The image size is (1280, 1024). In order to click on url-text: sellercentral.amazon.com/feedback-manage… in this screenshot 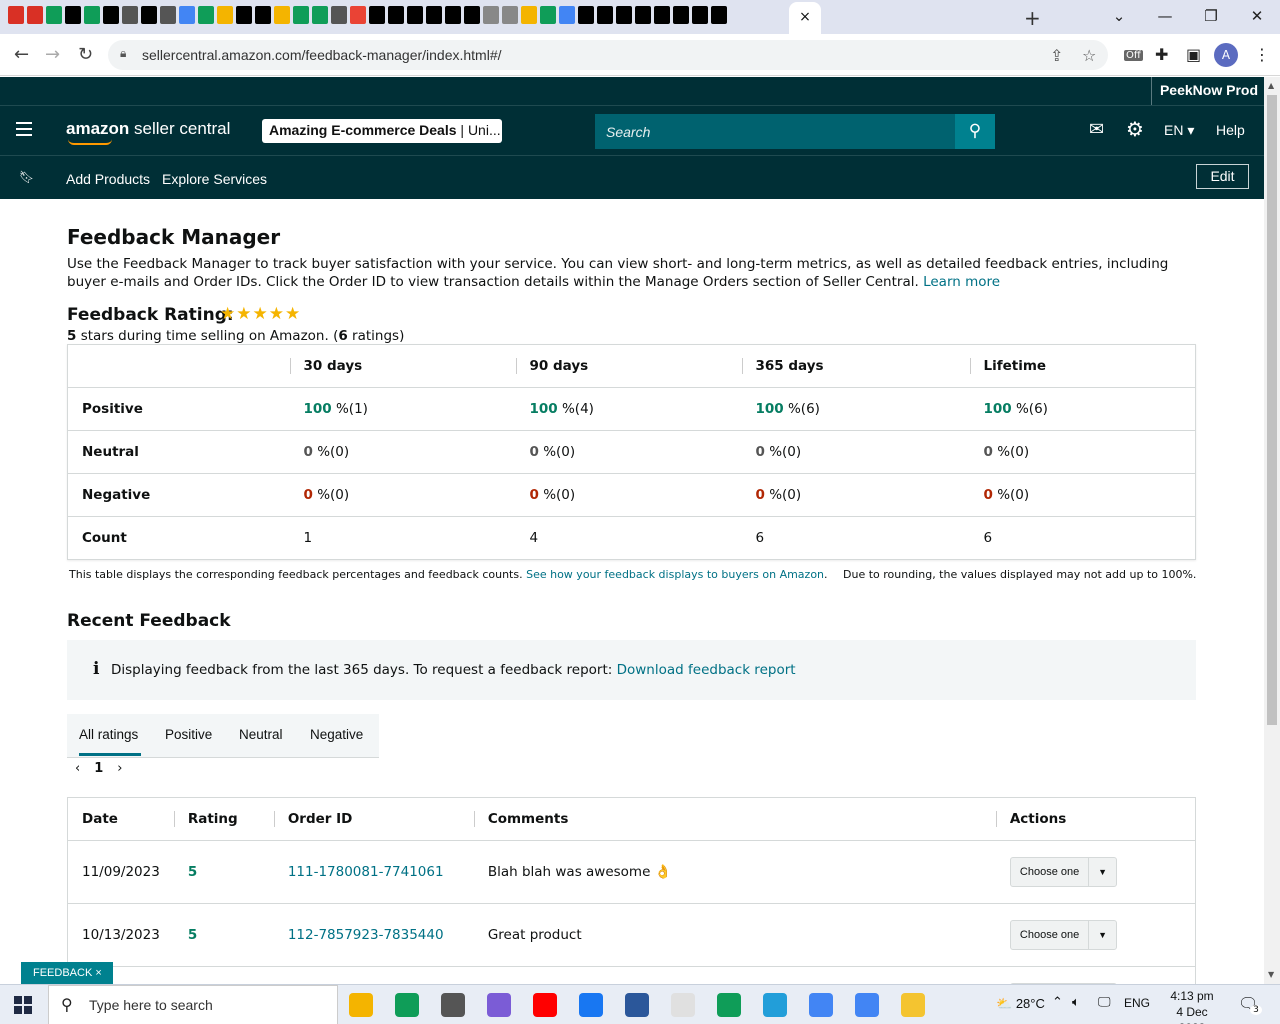, I will do `click(322, 55)`.